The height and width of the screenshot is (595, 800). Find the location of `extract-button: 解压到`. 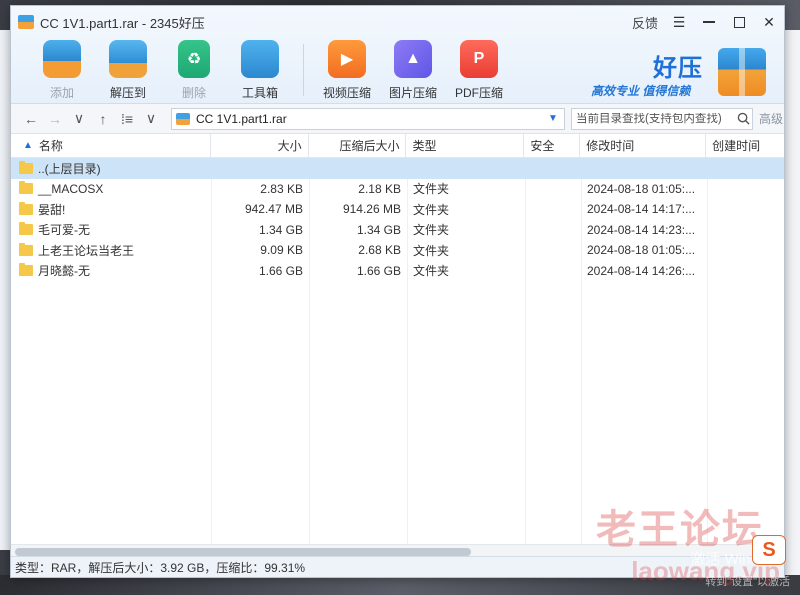

extract-button: 解压到 is located at coordinates (128, 70).